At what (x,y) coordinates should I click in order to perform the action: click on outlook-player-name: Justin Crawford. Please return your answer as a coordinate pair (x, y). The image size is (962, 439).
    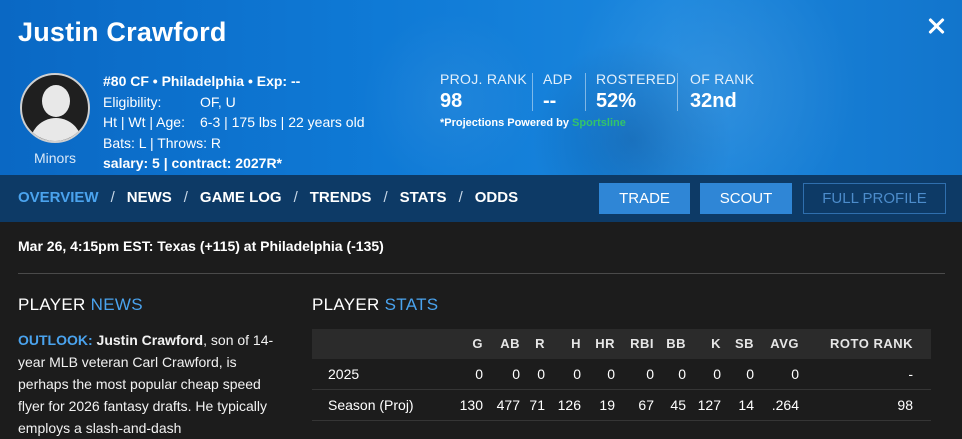
    Looking at the image, I should click on (150, 340).